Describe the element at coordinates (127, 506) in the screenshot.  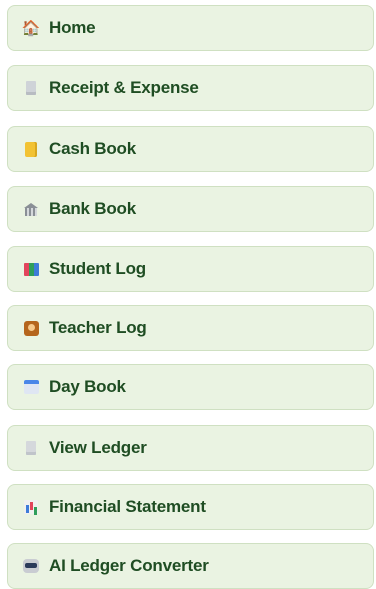
I see `nav-item-label: Financial Statement` at that location.